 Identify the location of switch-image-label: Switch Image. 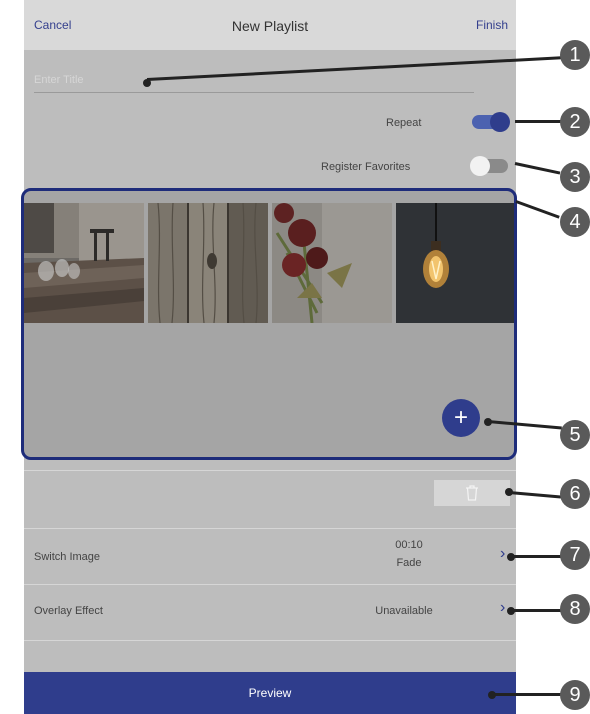
(67, 557).